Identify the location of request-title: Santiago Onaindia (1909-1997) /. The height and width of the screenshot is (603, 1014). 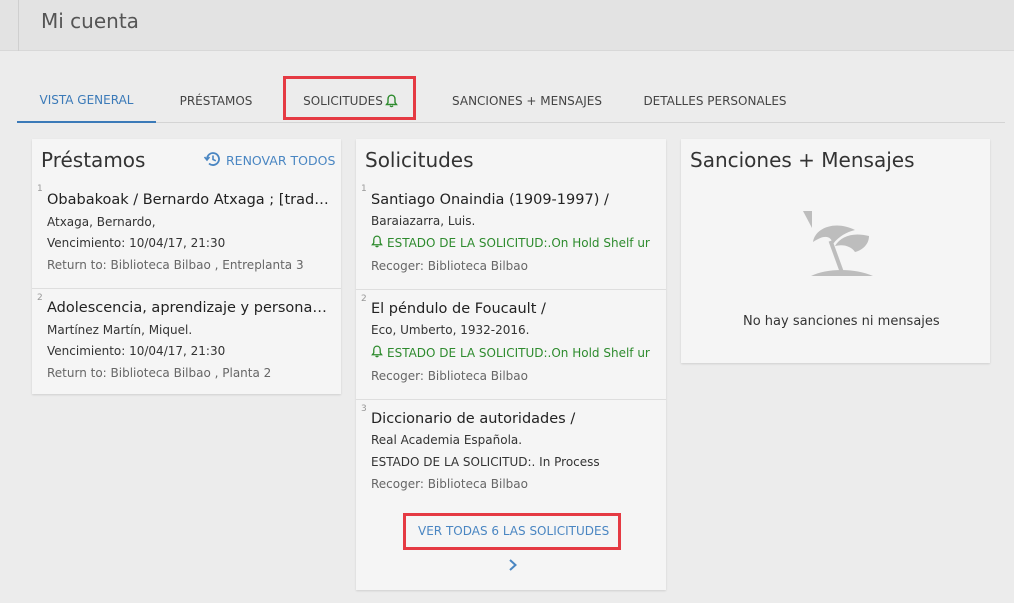
(512, 200).